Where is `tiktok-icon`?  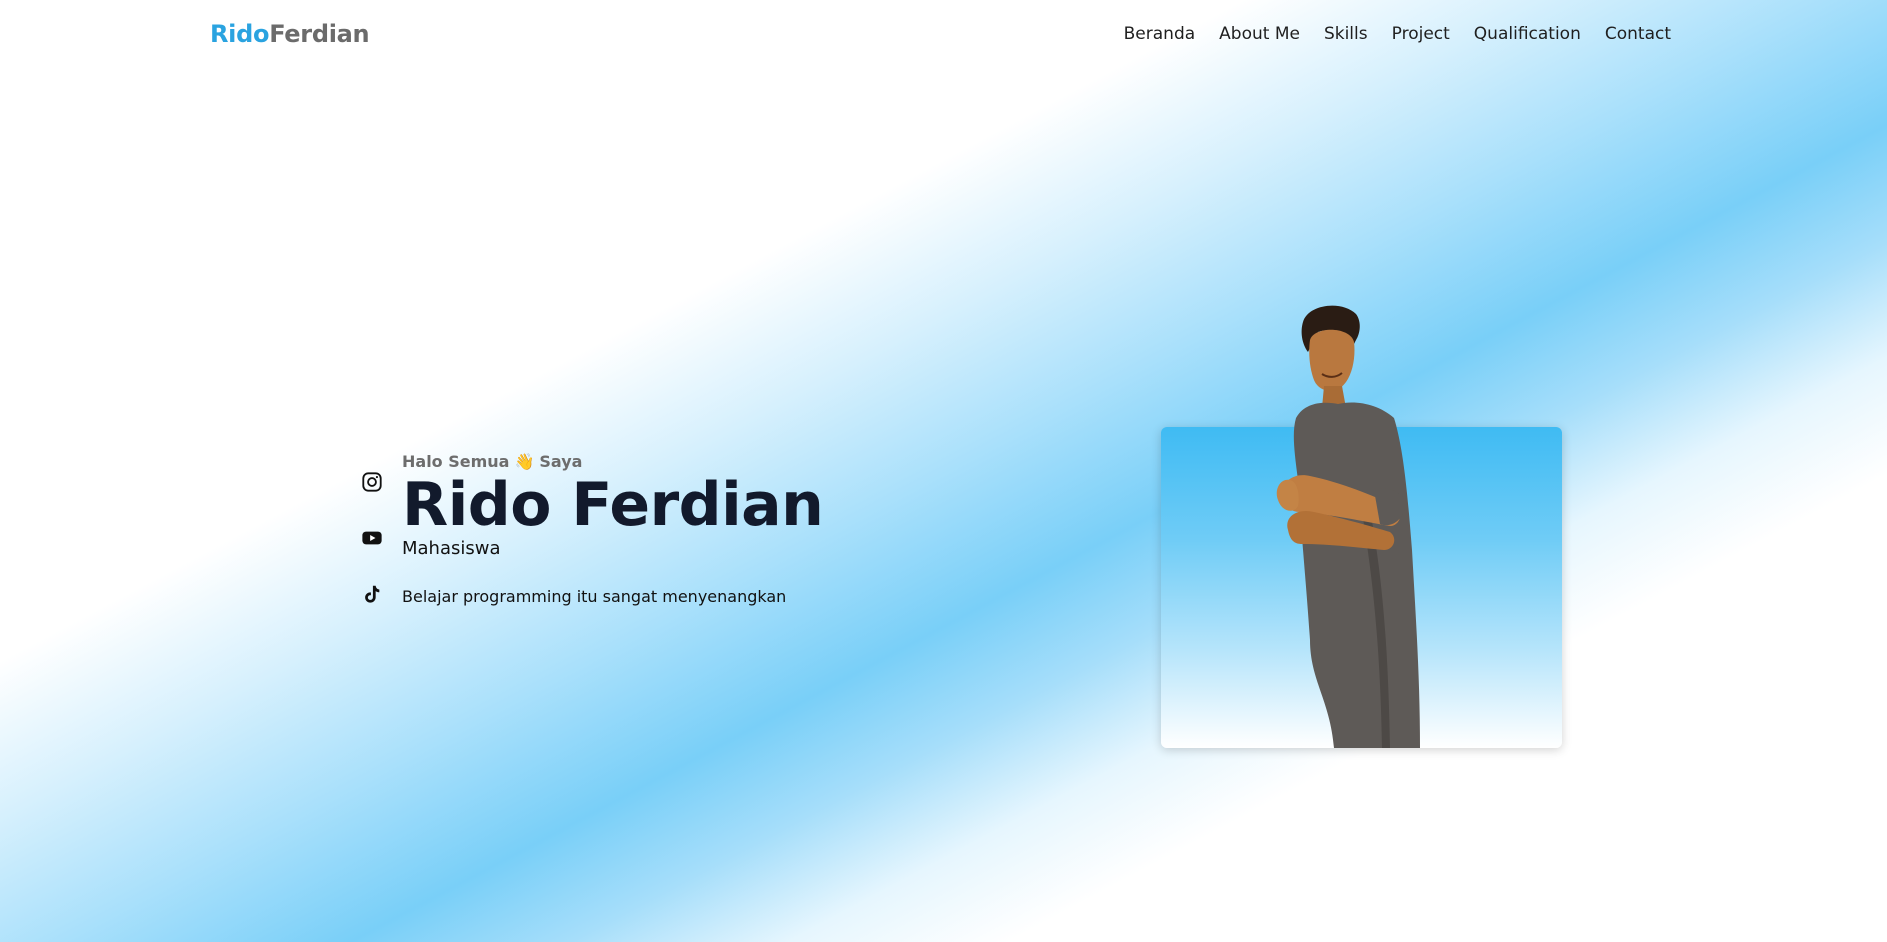
tiktok-icon is located at coordinates (372, 594).